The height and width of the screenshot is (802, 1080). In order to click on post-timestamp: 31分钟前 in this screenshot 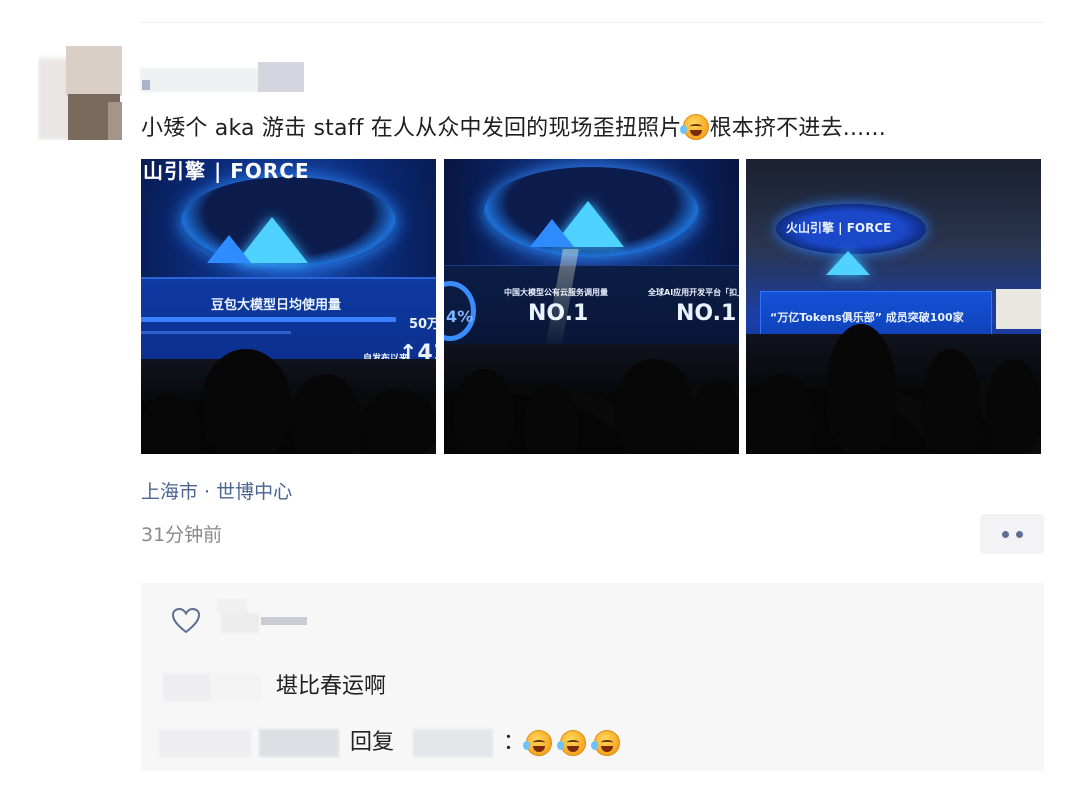, I will do `click(182, 535)`.